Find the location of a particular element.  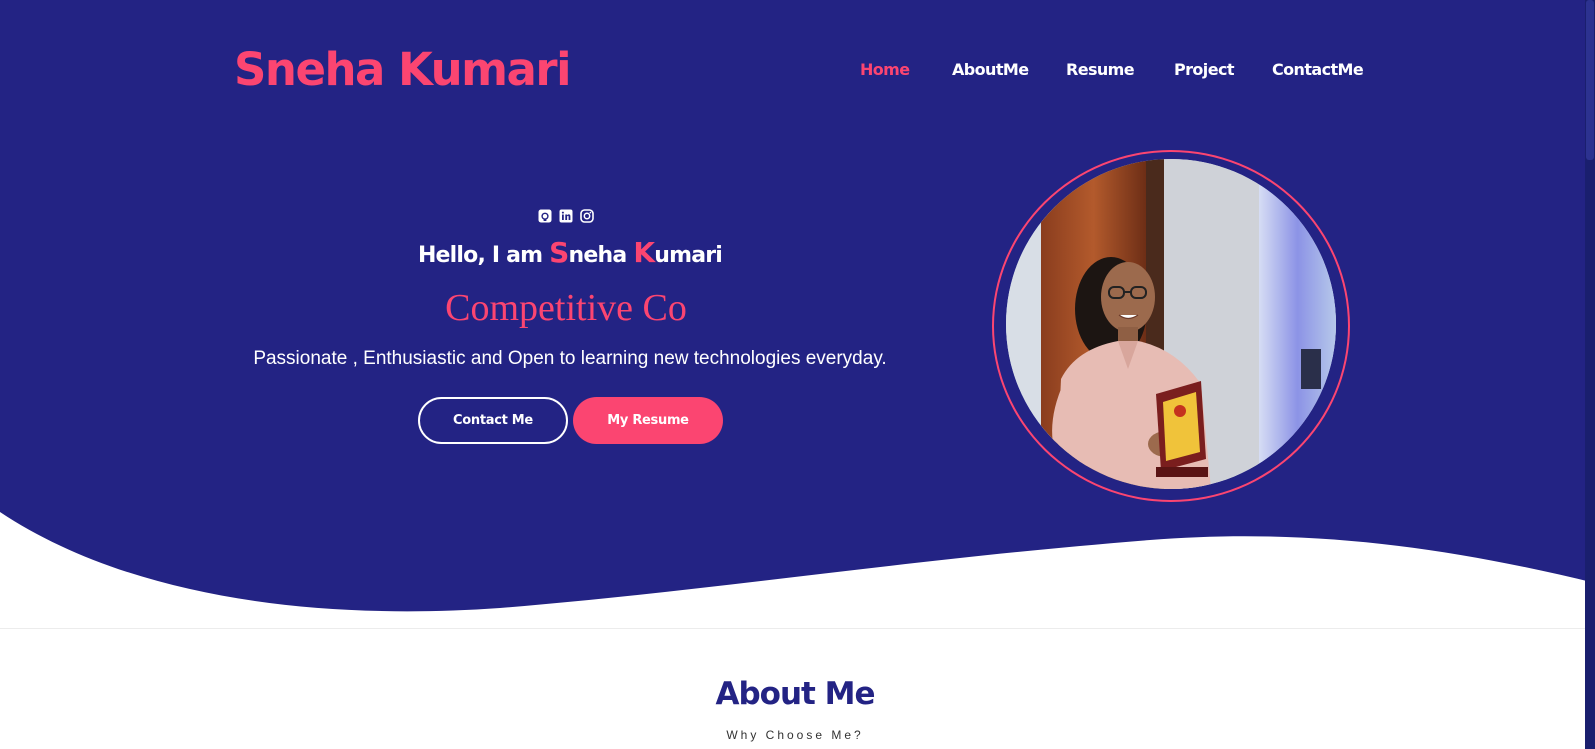

greeting-prefix: Hello, I am is located at coordinates (483, 255).